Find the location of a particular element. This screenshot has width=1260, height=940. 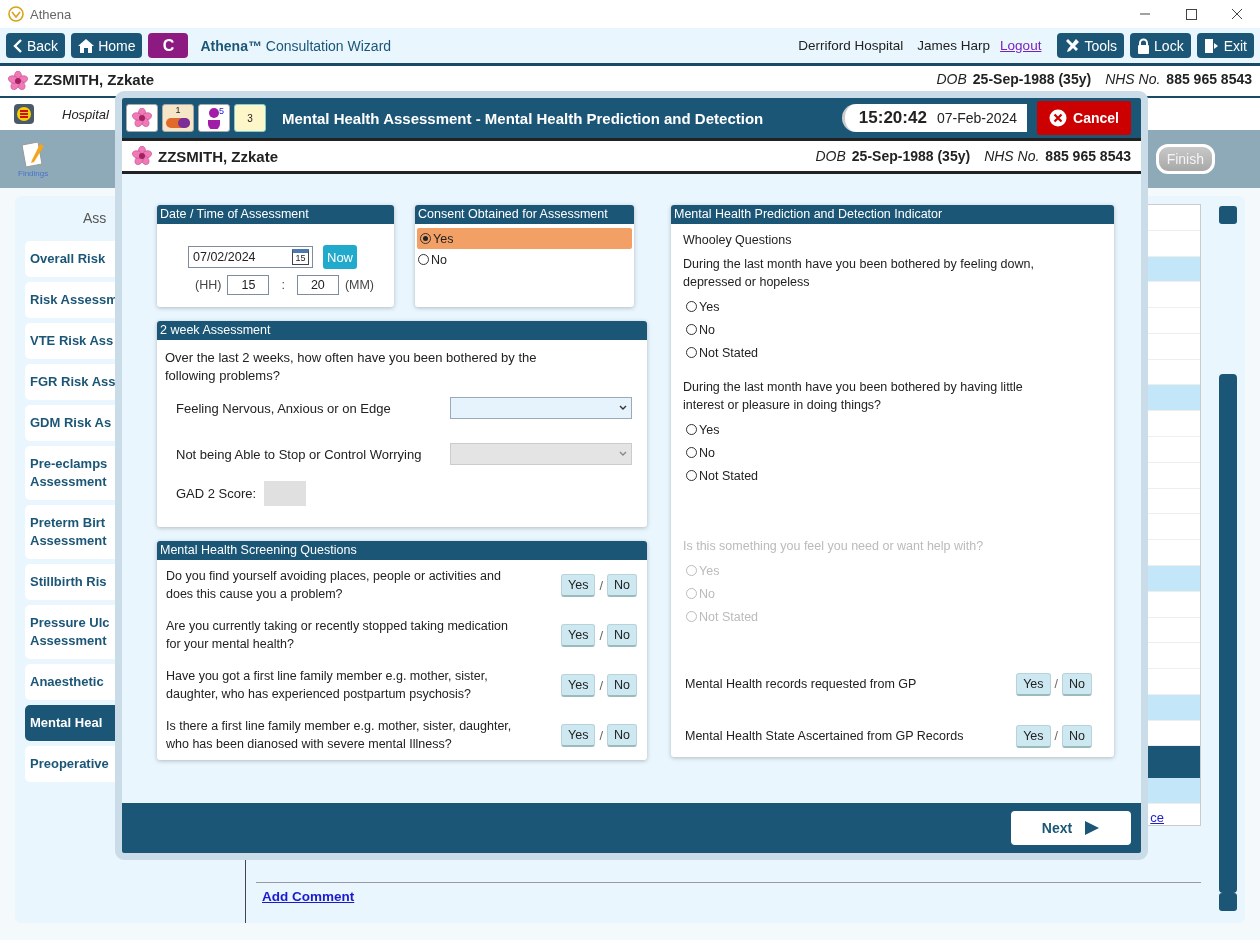

section-heading: Whooley Questions is located at coordinates (738, 240).